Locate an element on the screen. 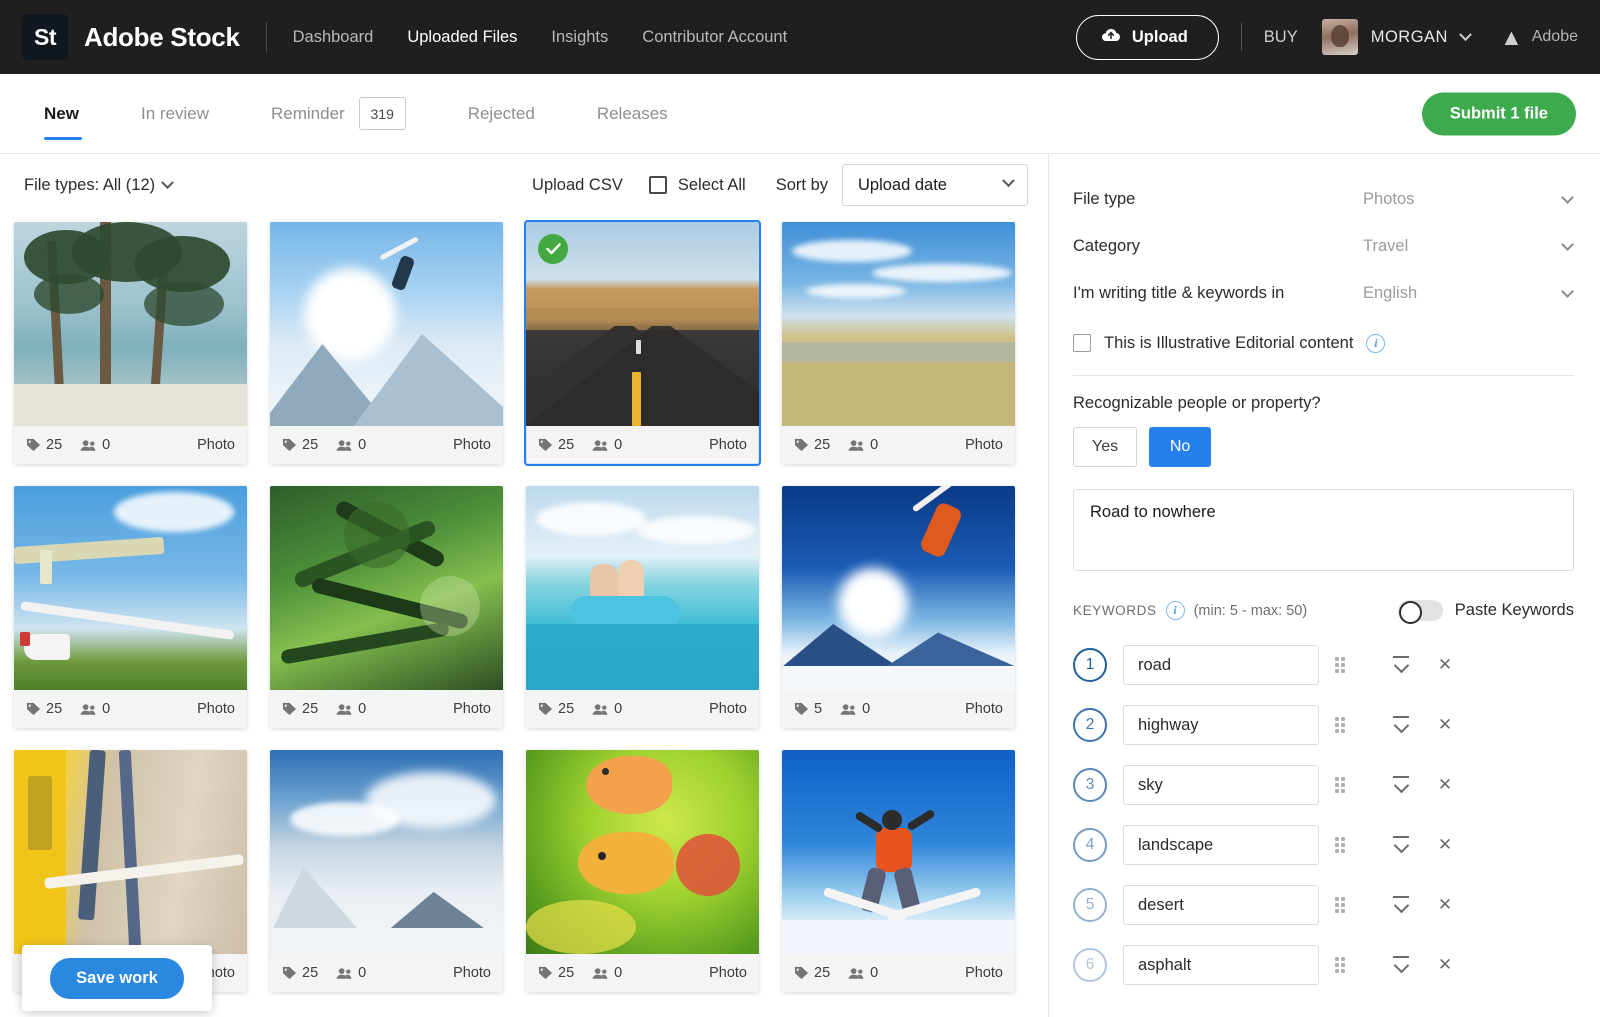  file-card: 5 0 Photo is located at coordinates (898, 607).